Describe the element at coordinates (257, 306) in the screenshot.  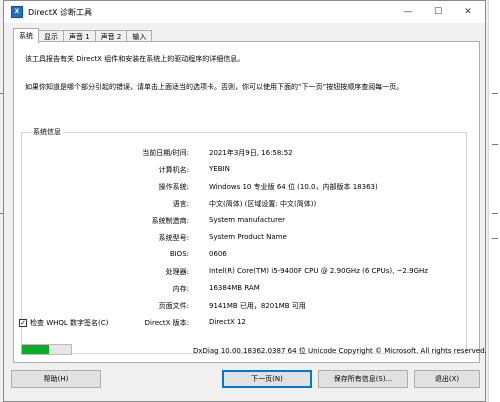
I see `info-value: 9141MB 已用，8201MB 可用` at that location.